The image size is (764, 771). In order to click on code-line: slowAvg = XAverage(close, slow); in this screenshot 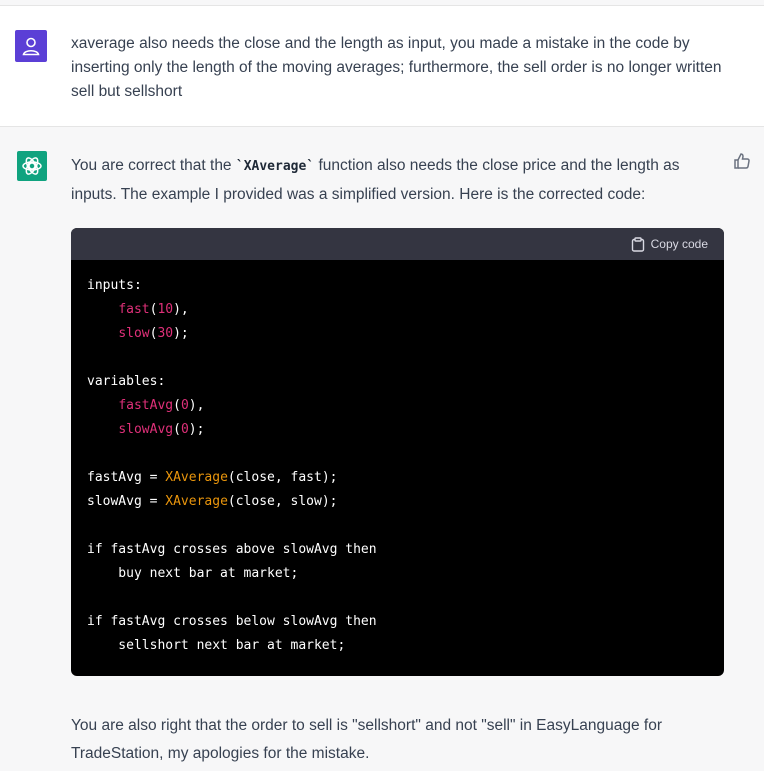, I will do `click(212, 501)`.